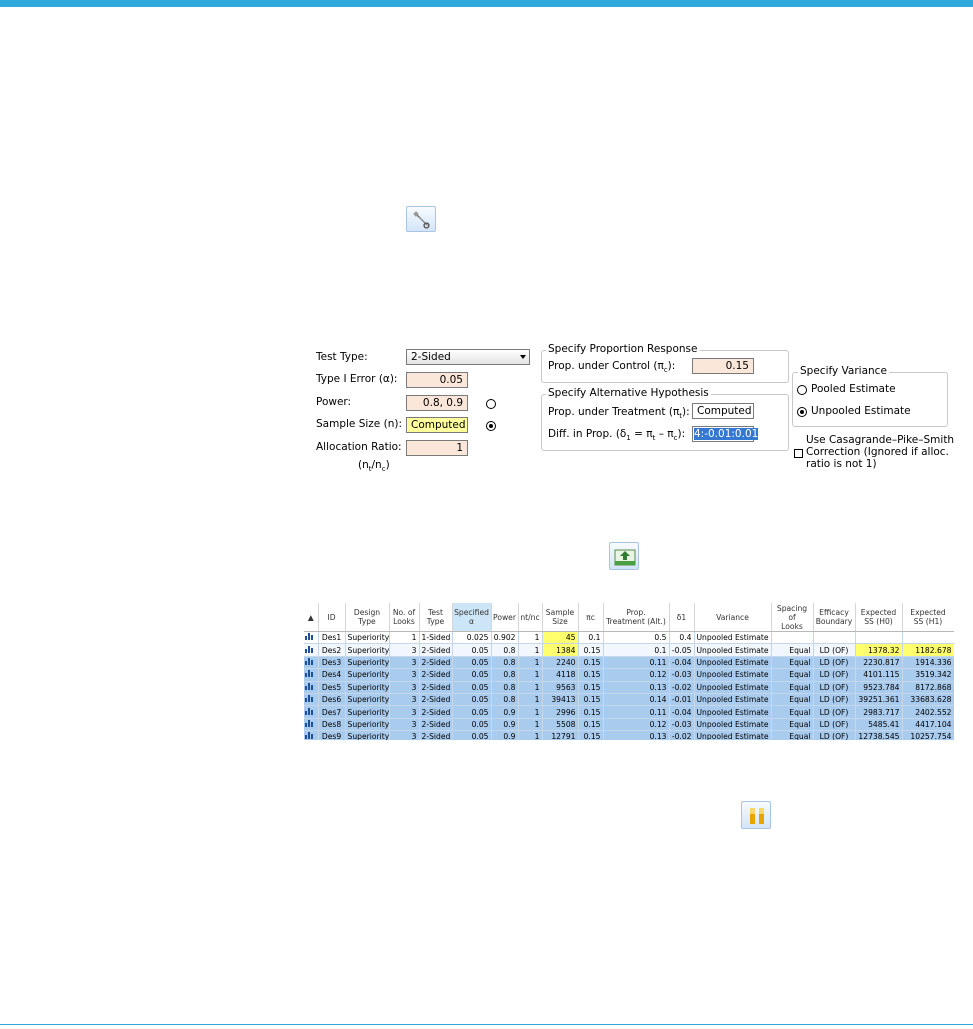  I want to click on cell-sample-size: 39413, so click(560, 700).